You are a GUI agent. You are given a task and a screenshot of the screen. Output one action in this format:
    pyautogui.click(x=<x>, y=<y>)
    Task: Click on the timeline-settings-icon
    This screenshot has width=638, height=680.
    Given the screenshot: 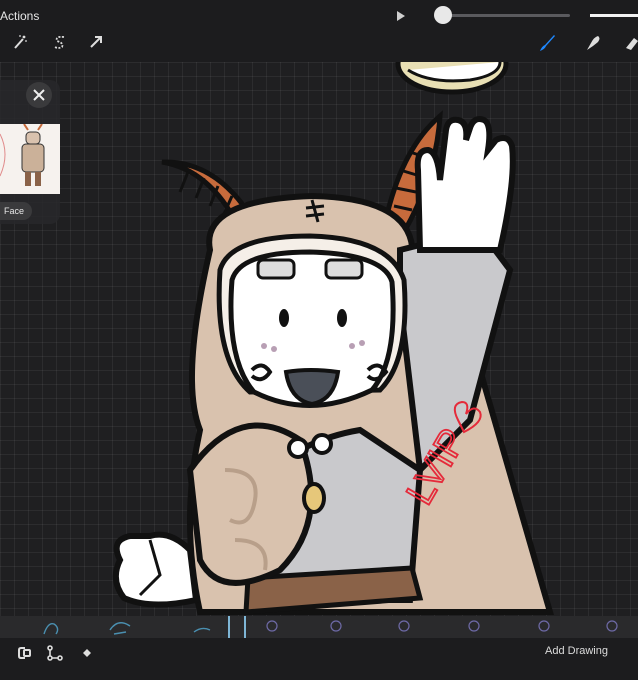 What is the action you would take?
    pyautogui.click(x=55, y=653)
    